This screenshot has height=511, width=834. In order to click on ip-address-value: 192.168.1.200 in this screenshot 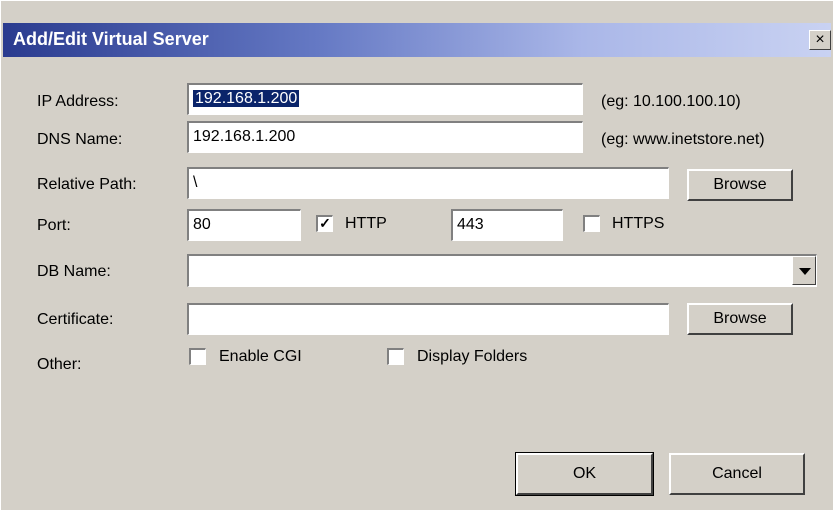, I will do `click(246, 98)`.